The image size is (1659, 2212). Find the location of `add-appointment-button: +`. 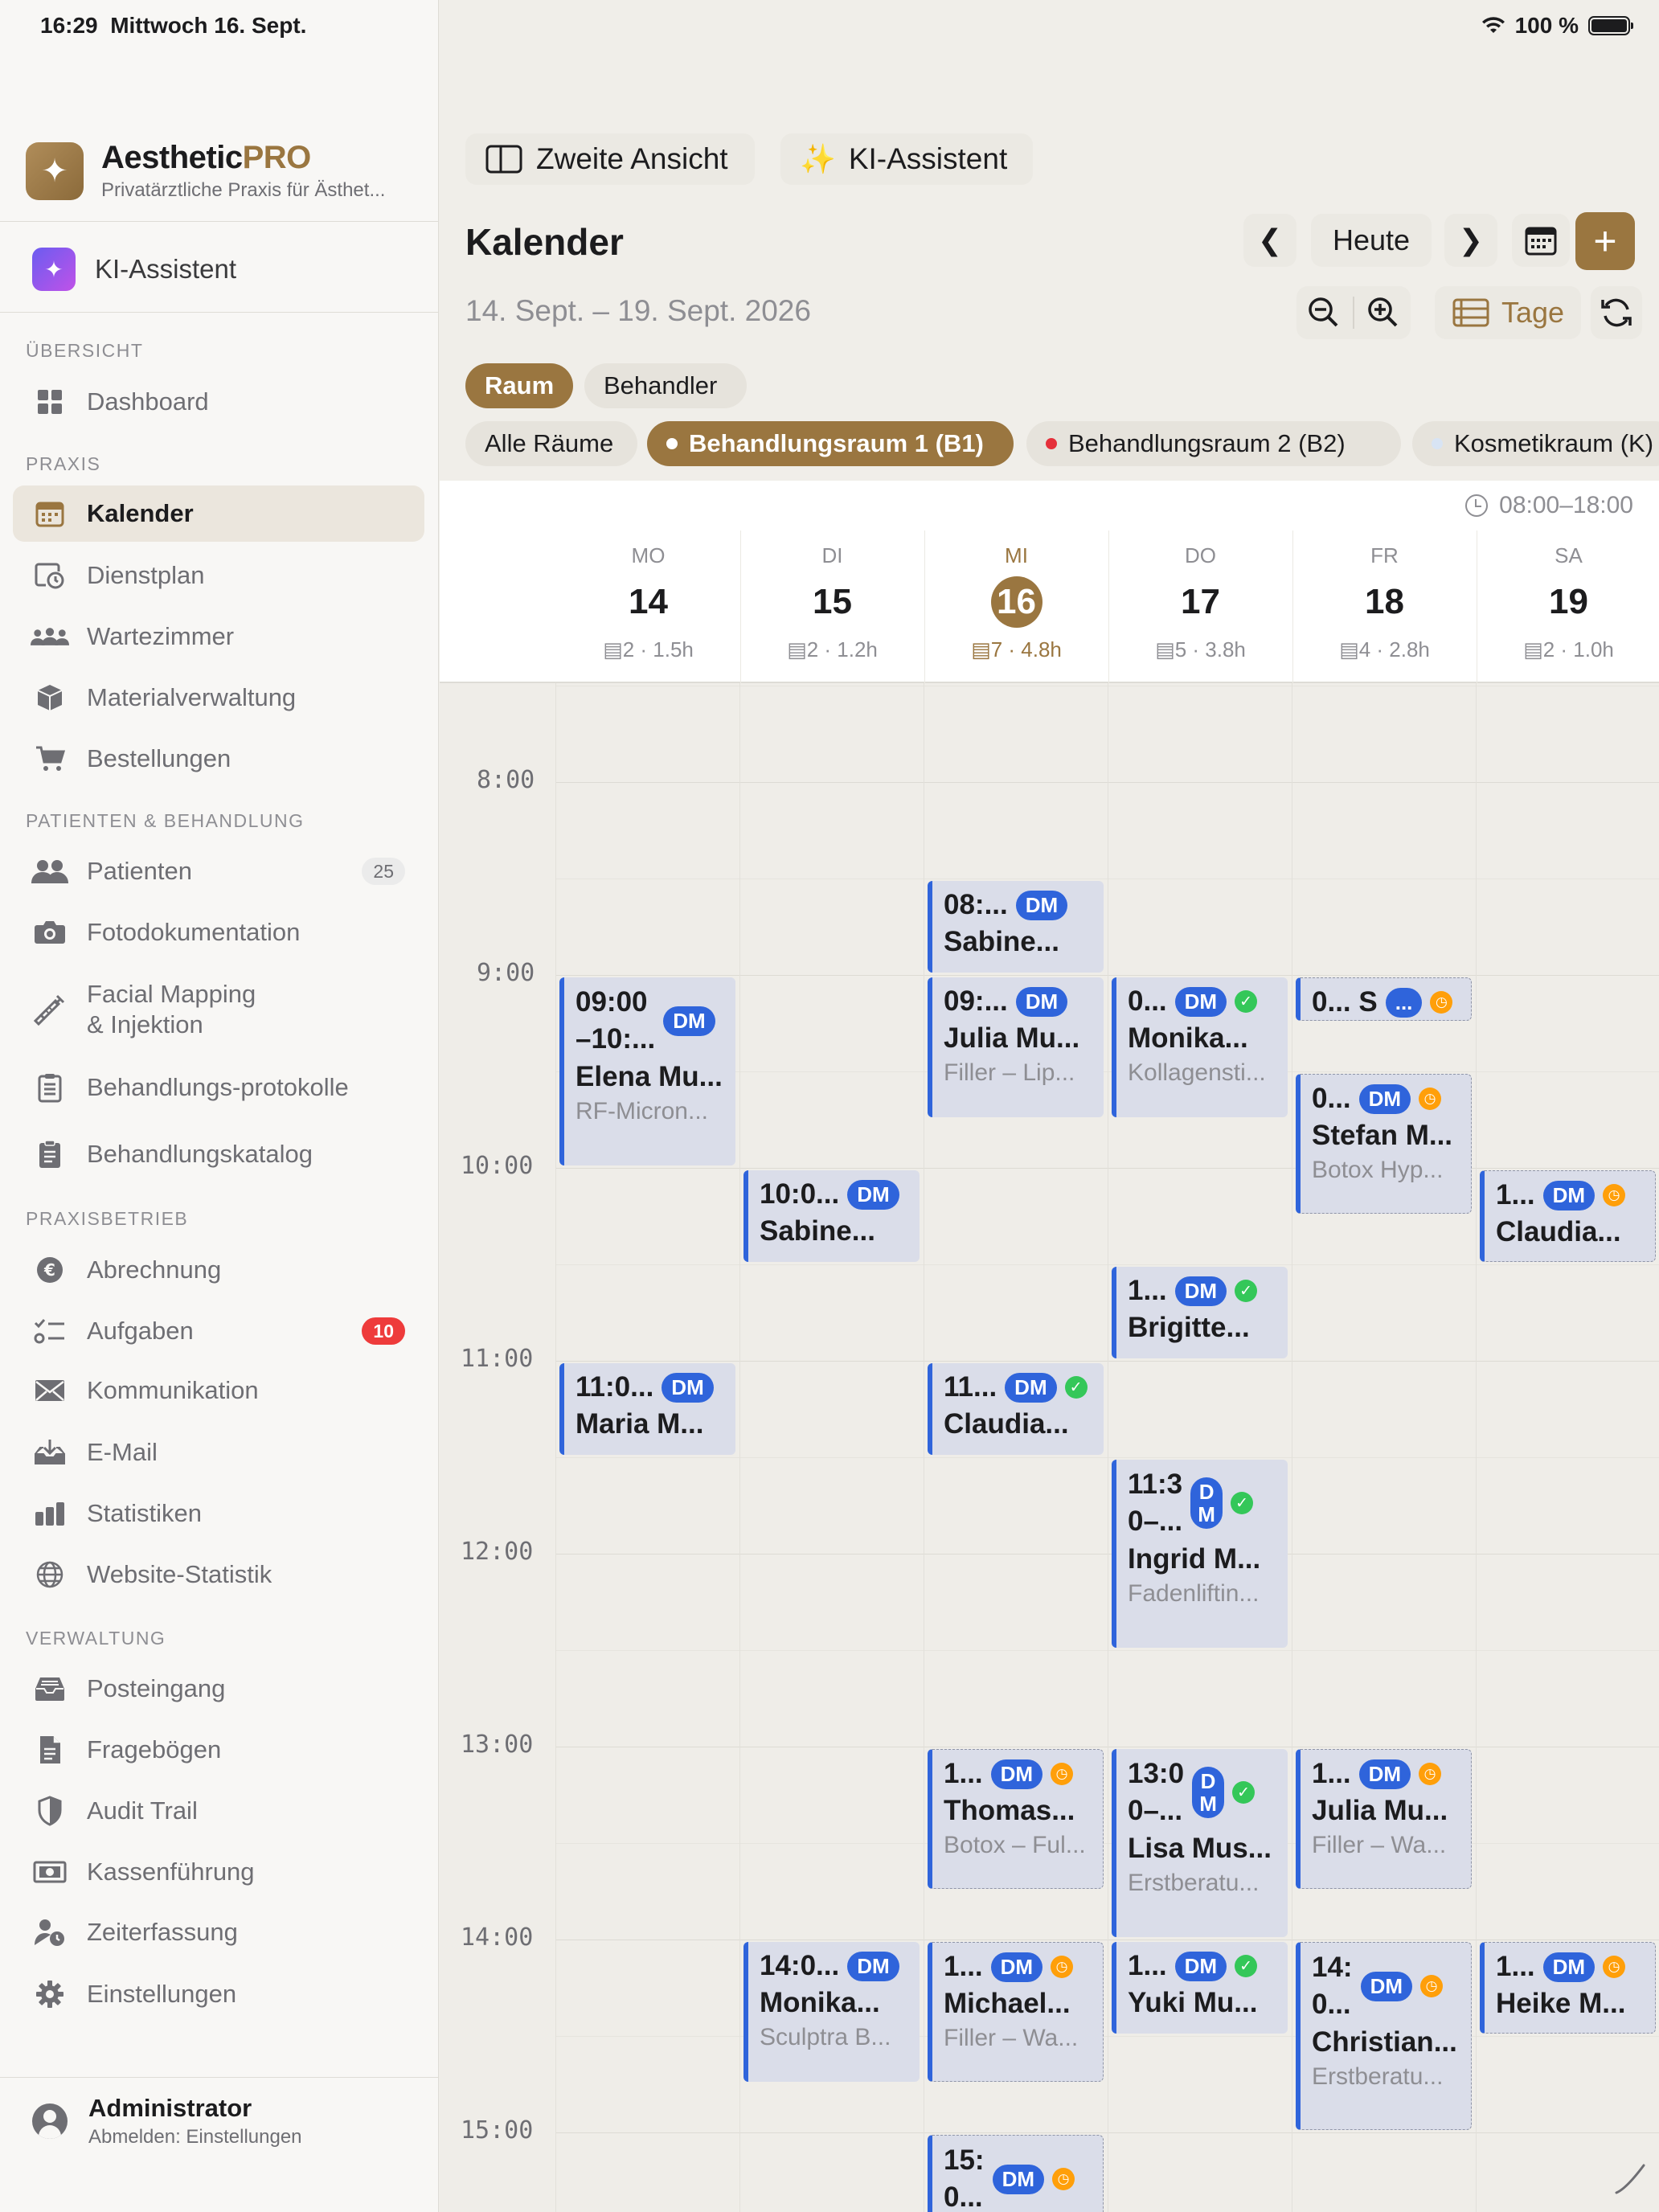

add-appointment-button: + is located at coordinates (1605, 241).